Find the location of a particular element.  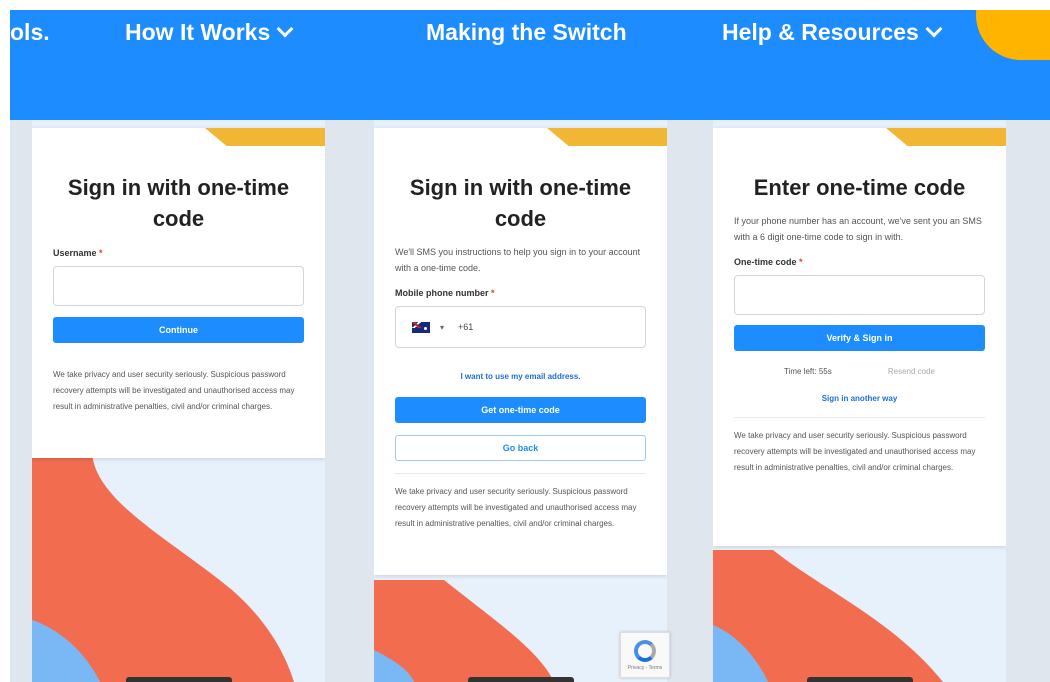

nav-item-making-the-switch: Making the Switch is located at coordinates (526, 32).